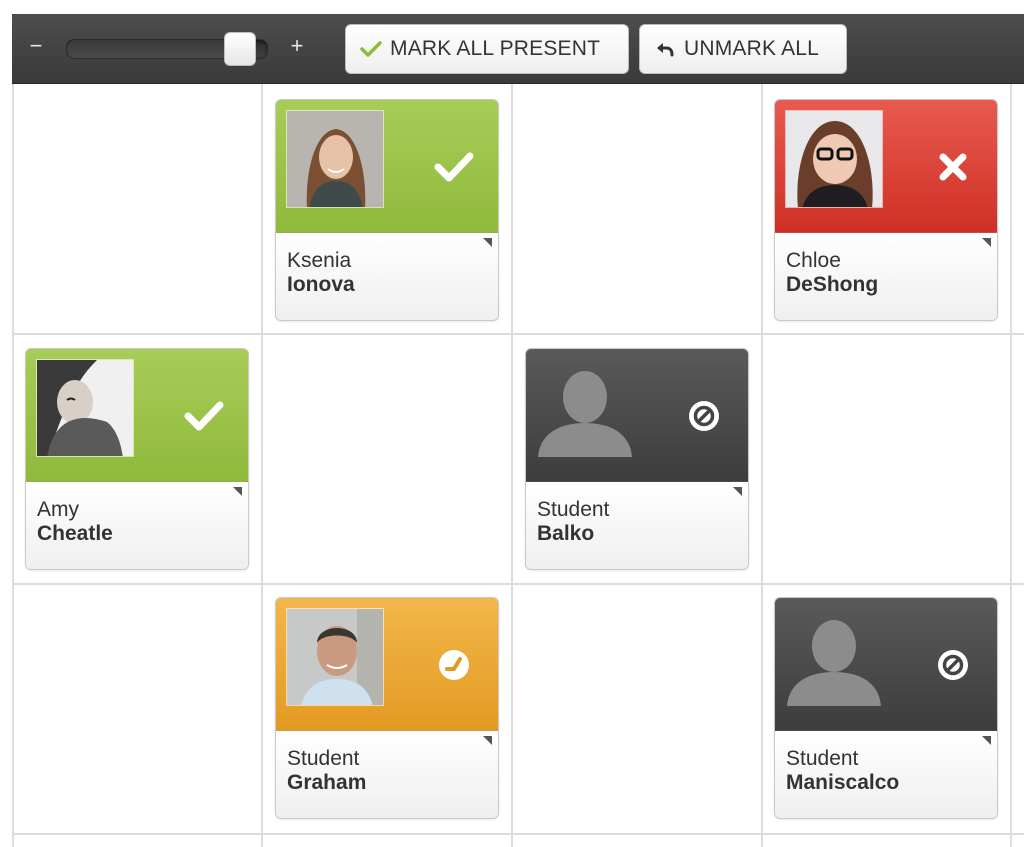 Image resolution: width=1024 pixels, height=847 pixels. I want to click on card-name-area: Ksenia Ionova, so click(387, 276).